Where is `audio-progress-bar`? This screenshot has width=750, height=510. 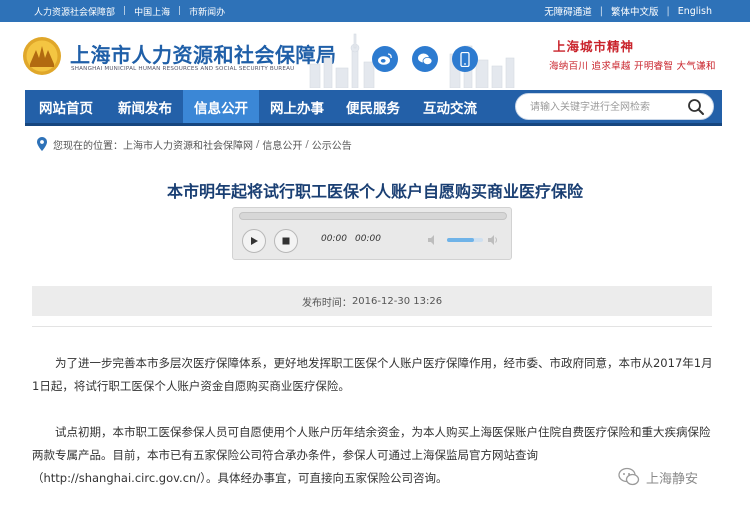 audio-progress-bar is located at coordinates (373, 216).